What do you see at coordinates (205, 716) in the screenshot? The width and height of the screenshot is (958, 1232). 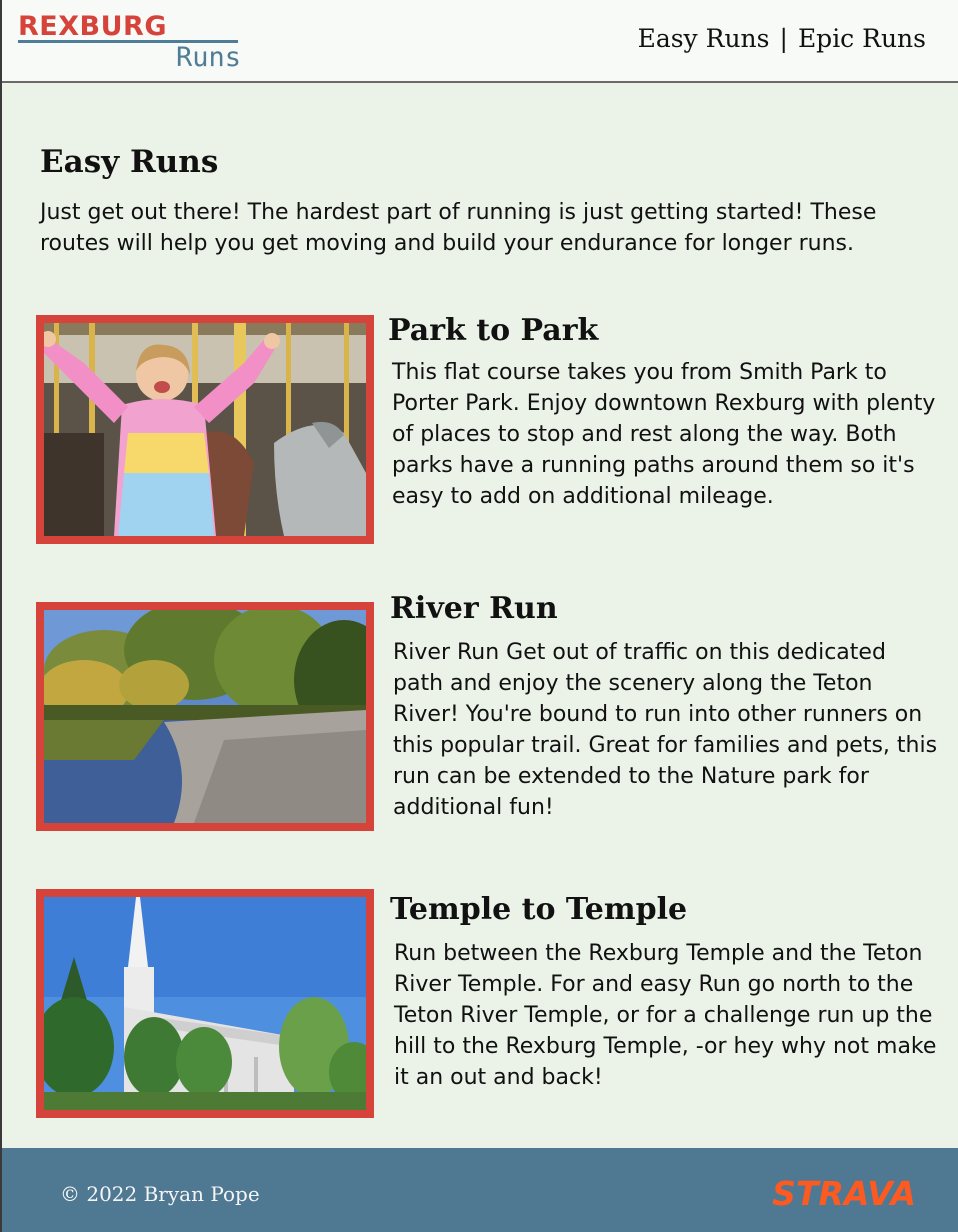 I see `river-photo` at bounding box center [205, 716].